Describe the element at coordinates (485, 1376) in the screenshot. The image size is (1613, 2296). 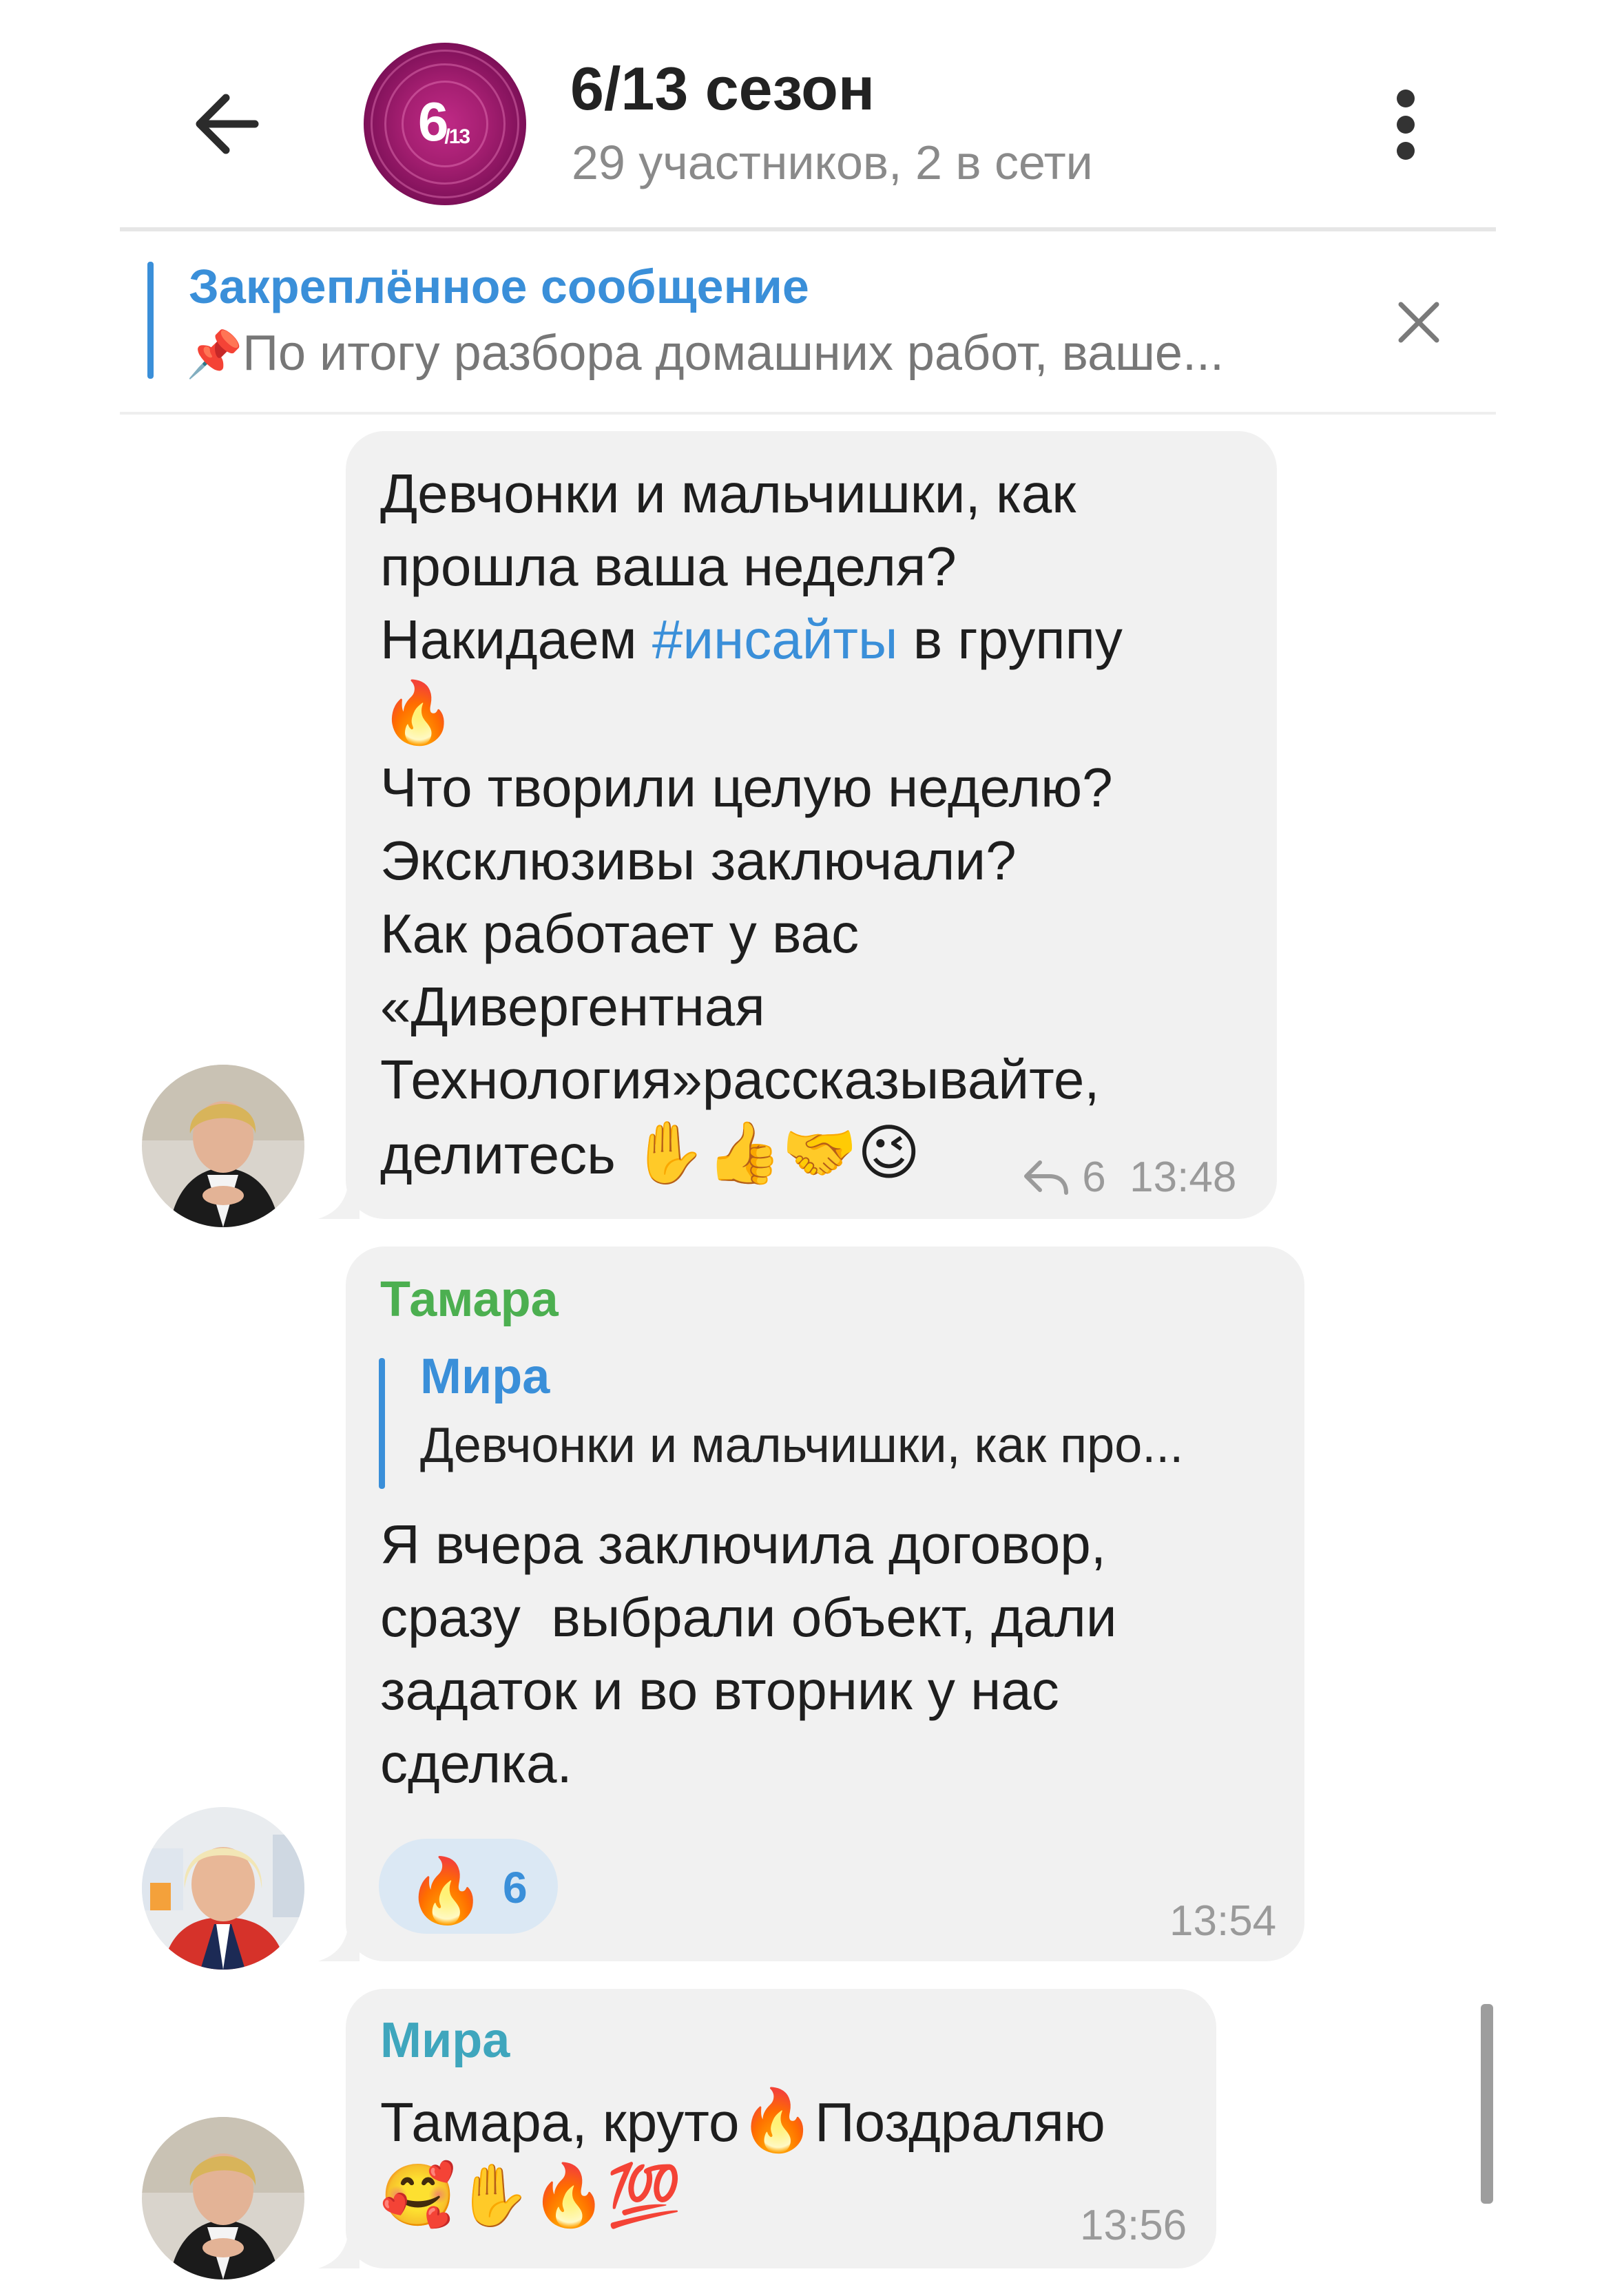
I see `reply-sender-name: Мира` at that location.